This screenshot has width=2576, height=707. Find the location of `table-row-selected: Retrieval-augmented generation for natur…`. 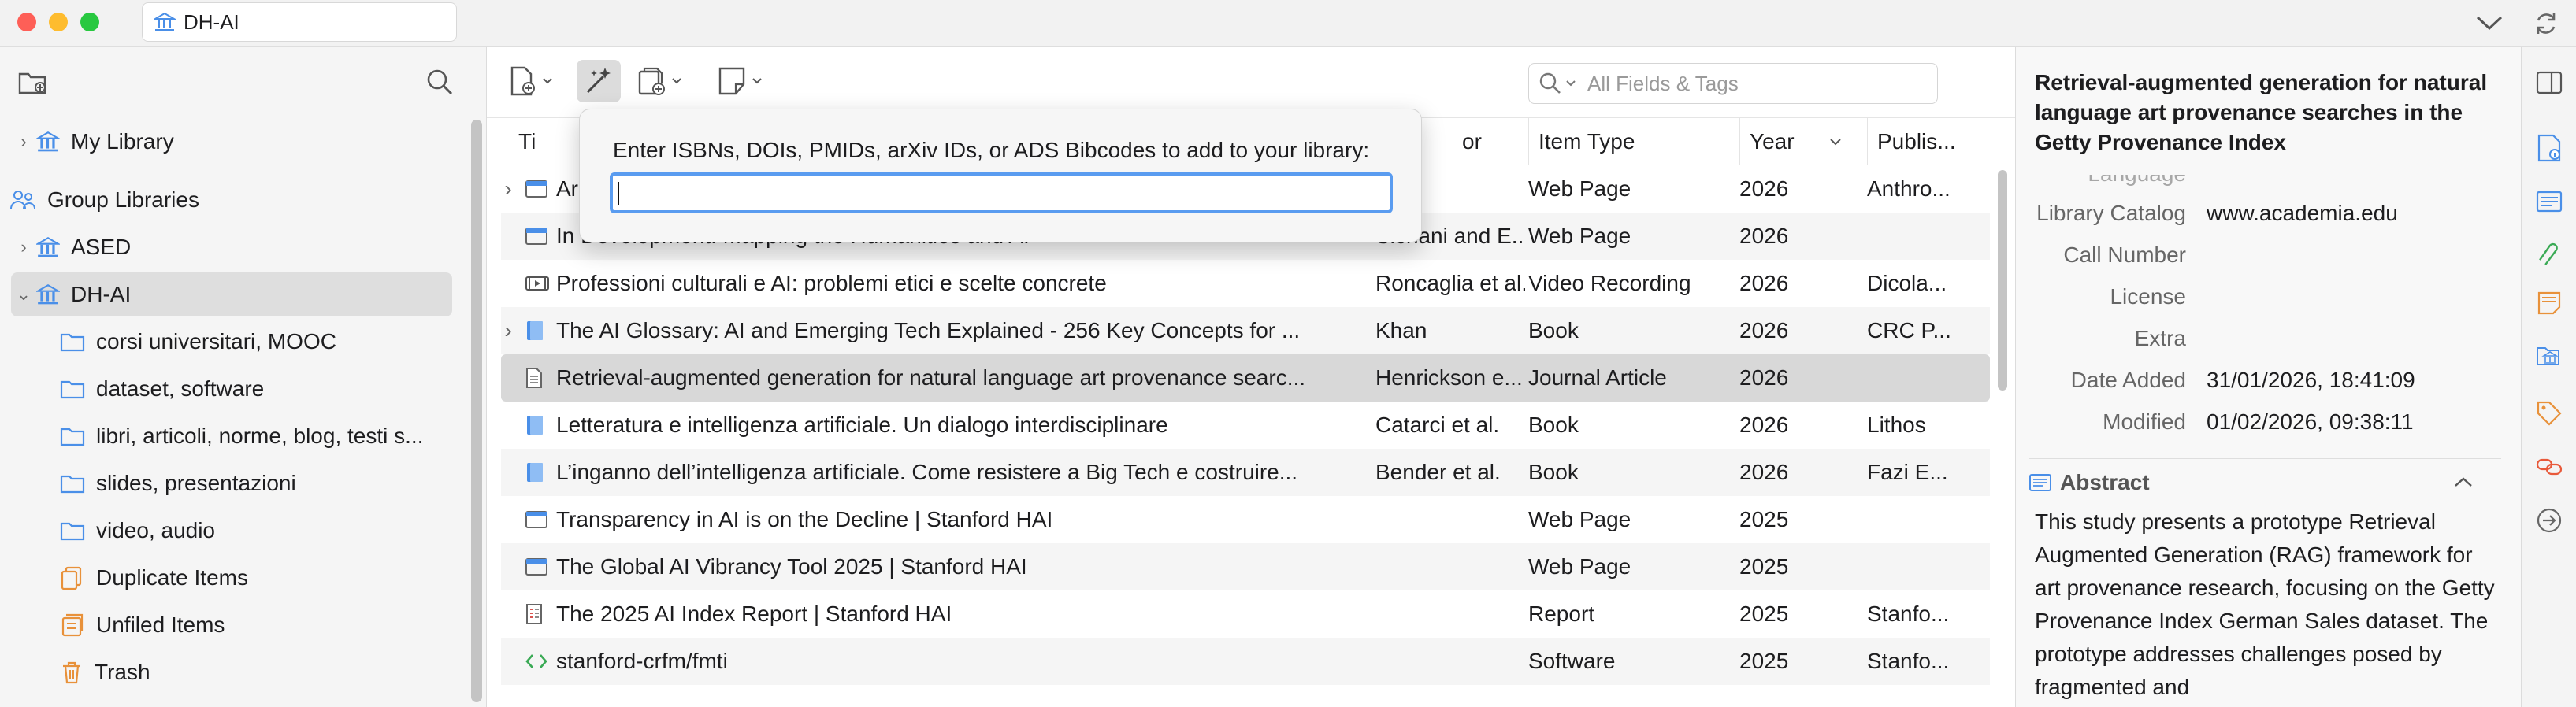

table-row-selected: Retrieval-augmented generation for natur… is located at coordinates (1245, 378).